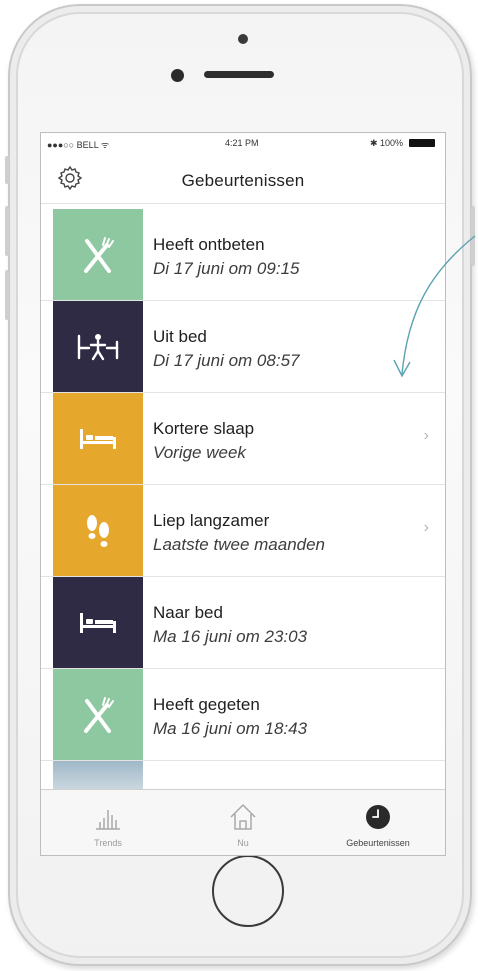  I want to click on event-title: Kortere slaap, so click(204, 428).